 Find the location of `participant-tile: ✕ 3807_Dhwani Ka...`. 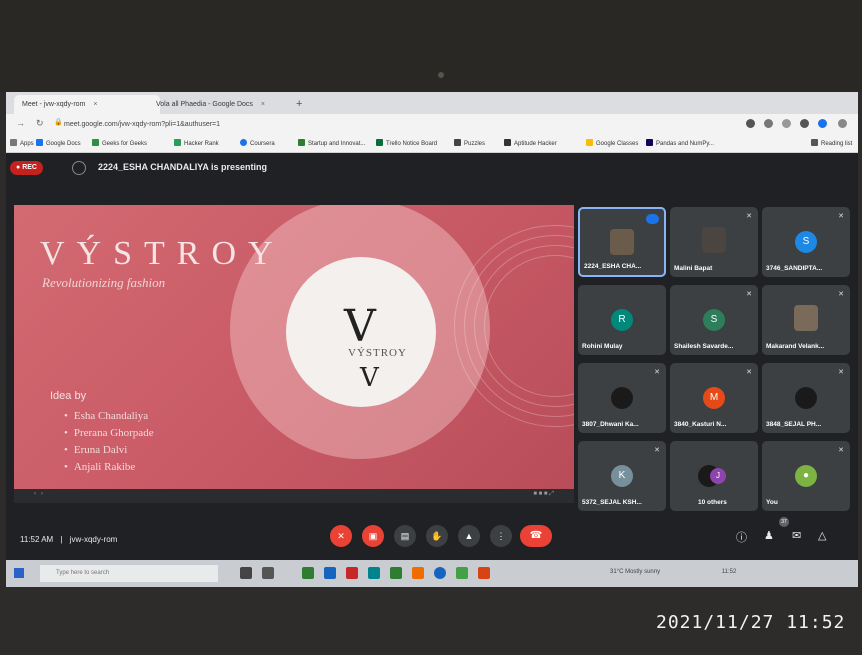

participant-tile: ✕ 3807_Dhwani Ka... is located at coordinates (622, 398).